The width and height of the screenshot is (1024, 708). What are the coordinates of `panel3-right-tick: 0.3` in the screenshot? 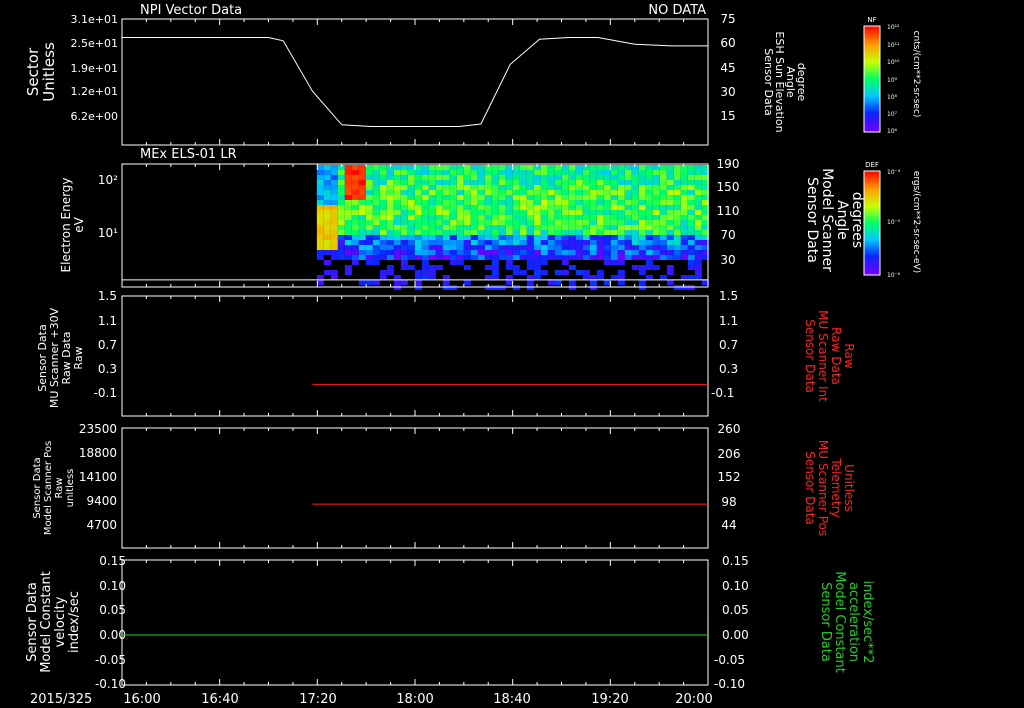 It's located at (728, 369).